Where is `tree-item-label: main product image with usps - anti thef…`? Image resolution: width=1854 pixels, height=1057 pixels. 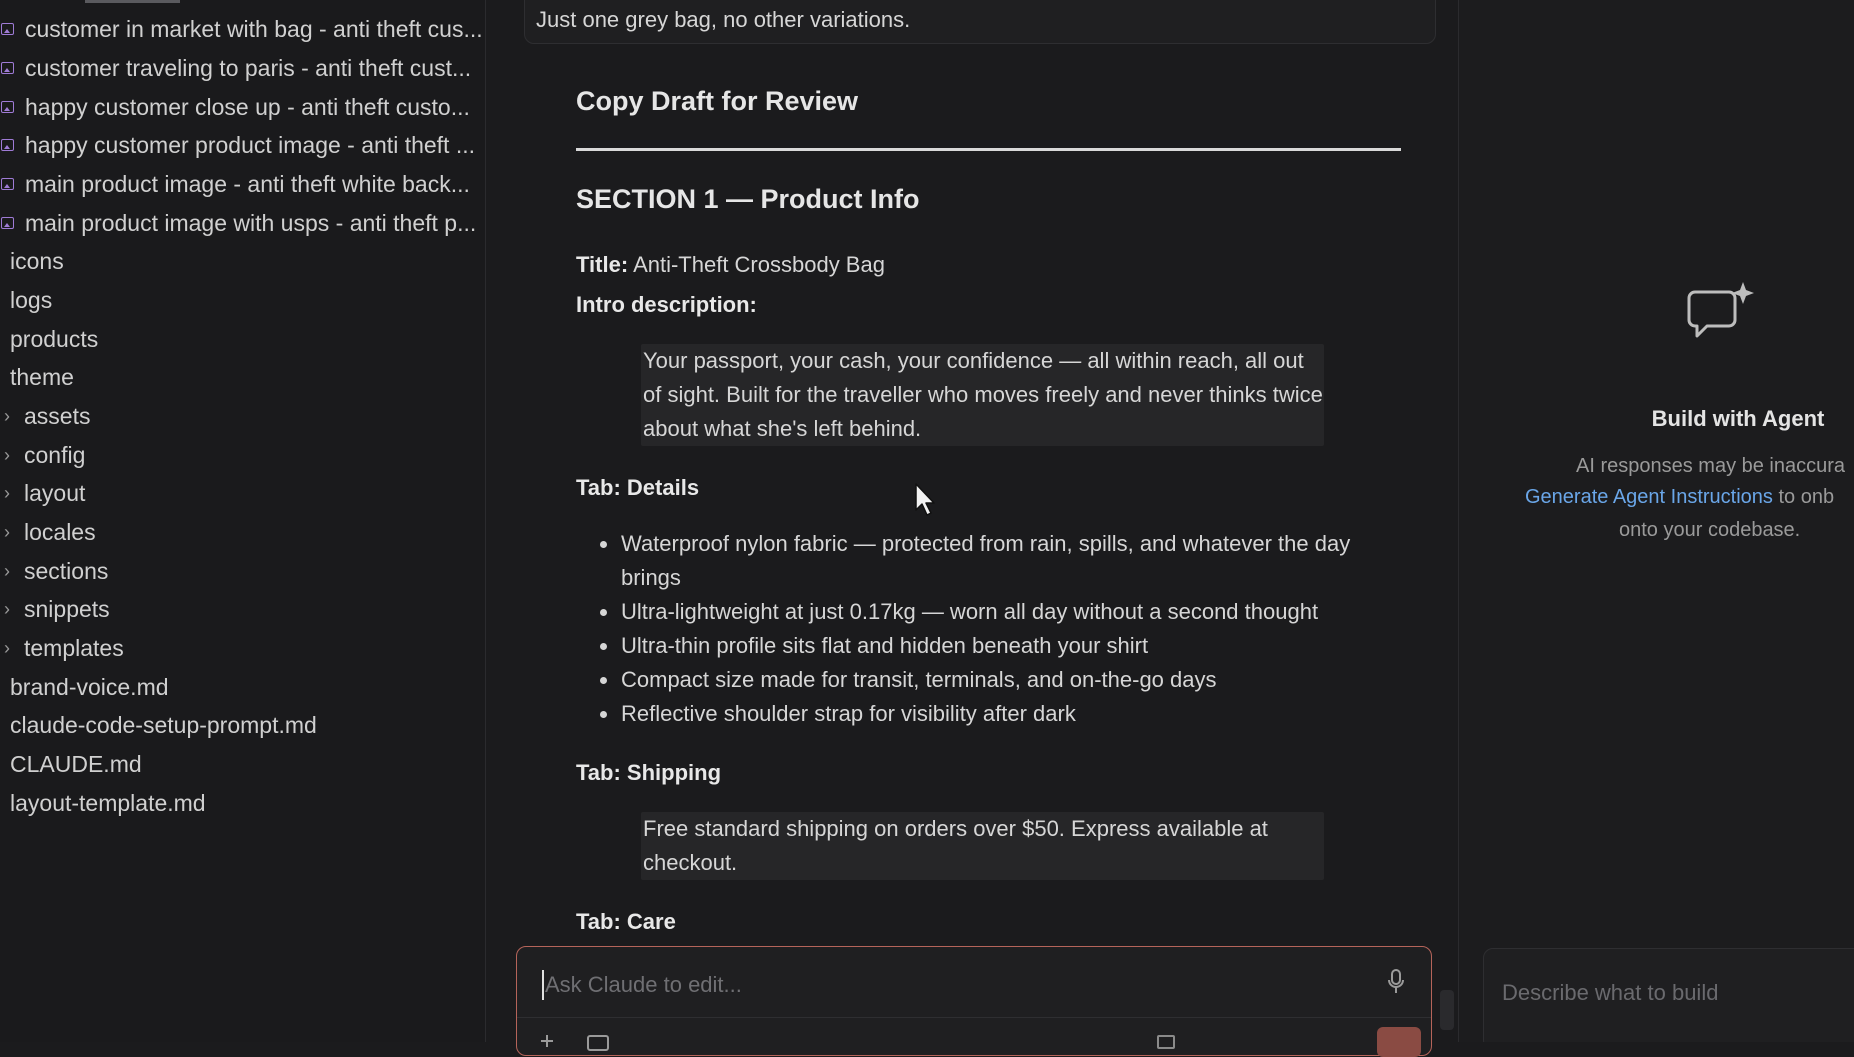 tree-item-label: main product image with usps - anti thef… is located at coordinates (251, 222).